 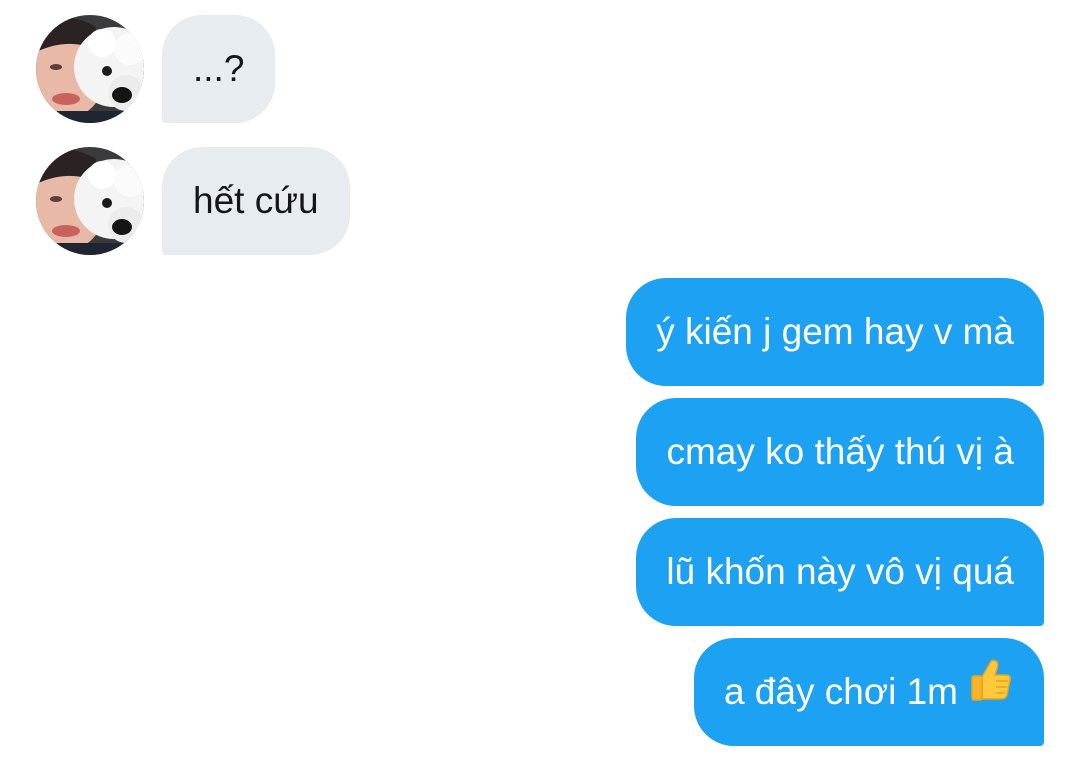 What do you see at coordinates (256, 201) in the screenshot?
I see `incoming-message-bubble: hết cứu` at bounding box center [256, 201].